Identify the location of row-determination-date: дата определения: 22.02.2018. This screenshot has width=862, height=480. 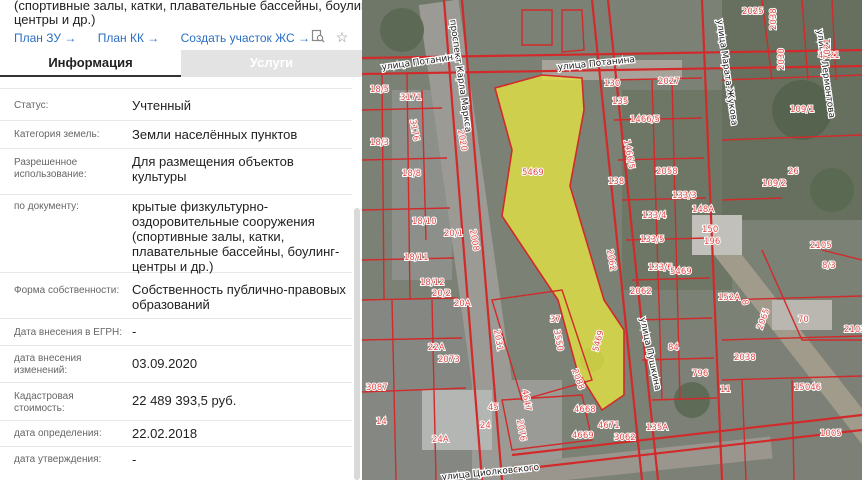
(176, 434).